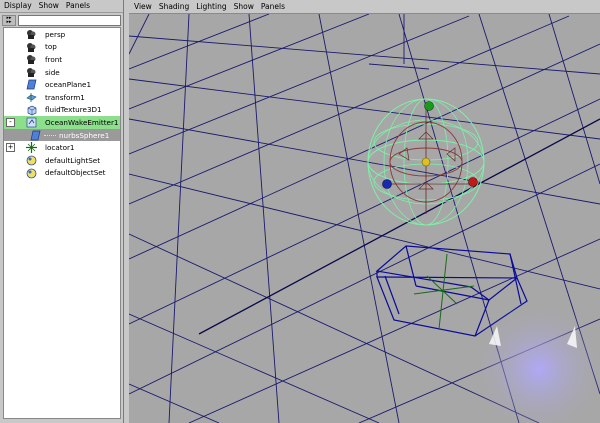 The height and width of the screenshot is (423, 600). Describe the element at coordinates (426, 162) in the screenshot. I see `manipulator-center-handle` at that location.